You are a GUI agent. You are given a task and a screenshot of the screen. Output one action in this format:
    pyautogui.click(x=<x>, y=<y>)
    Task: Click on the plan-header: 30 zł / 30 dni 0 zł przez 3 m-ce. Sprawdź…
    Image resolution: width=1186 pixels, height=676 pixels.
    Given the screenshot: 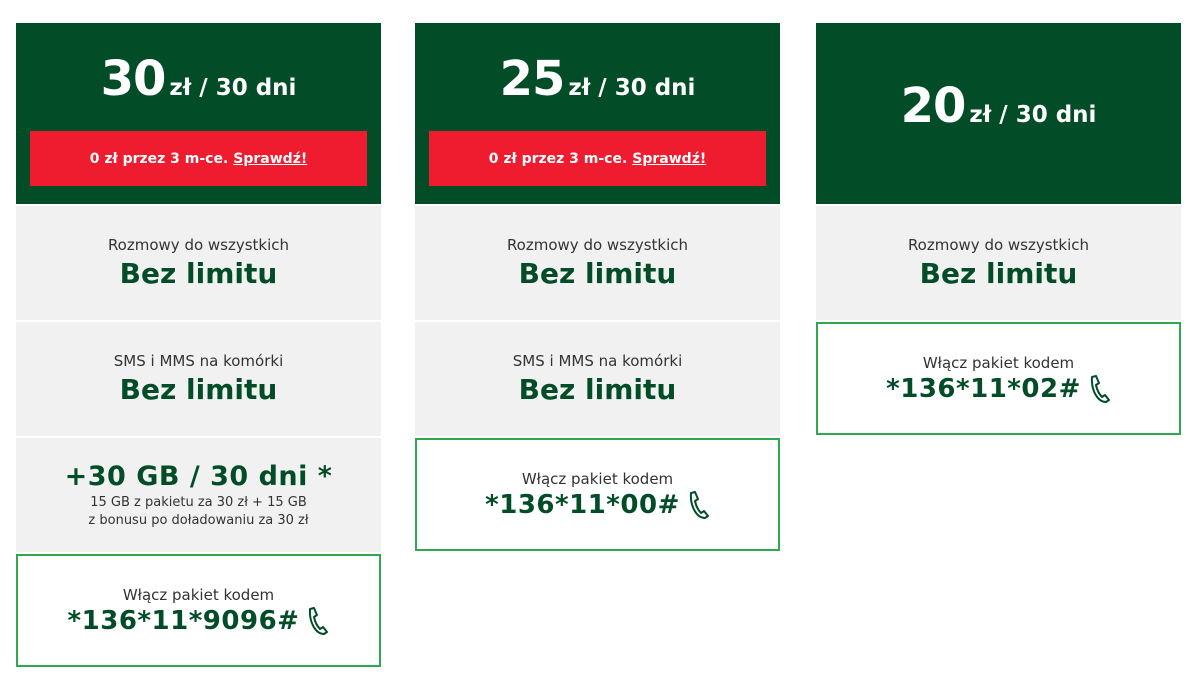 What is the action you would take?
    pyautogui.click(x=198, y=113)
    